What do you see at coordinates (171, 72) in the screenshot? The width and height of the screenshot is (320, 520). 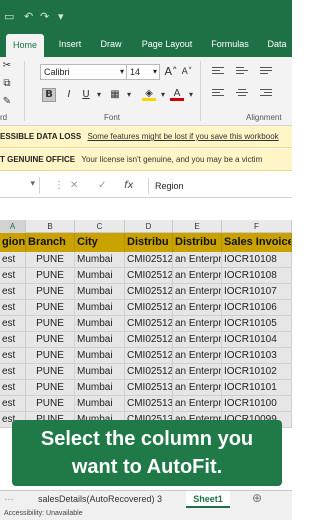 I see `grow-font-icon: A˄` at bounding box center [171, 72].